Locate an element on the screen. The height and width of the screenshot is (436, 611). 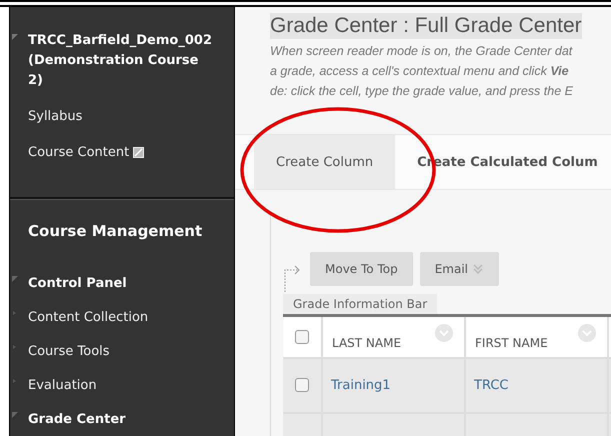
select-all-checkbox is located at coordinates (302, 337).